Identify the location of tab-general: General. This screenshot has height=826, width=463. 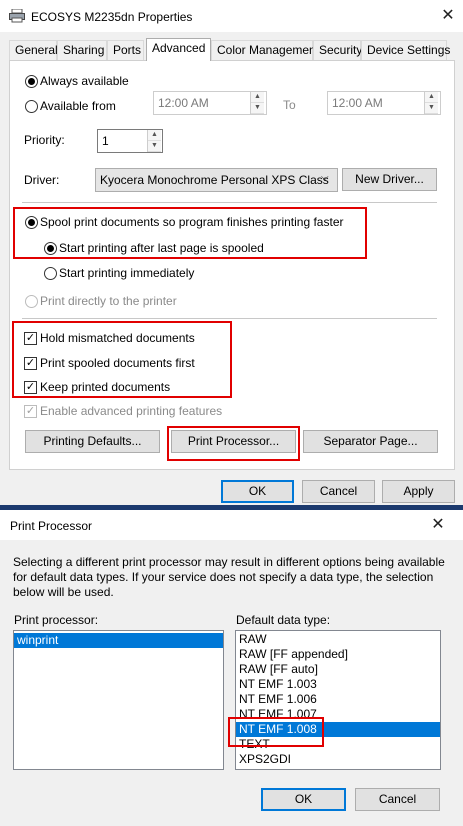
(33, 50).